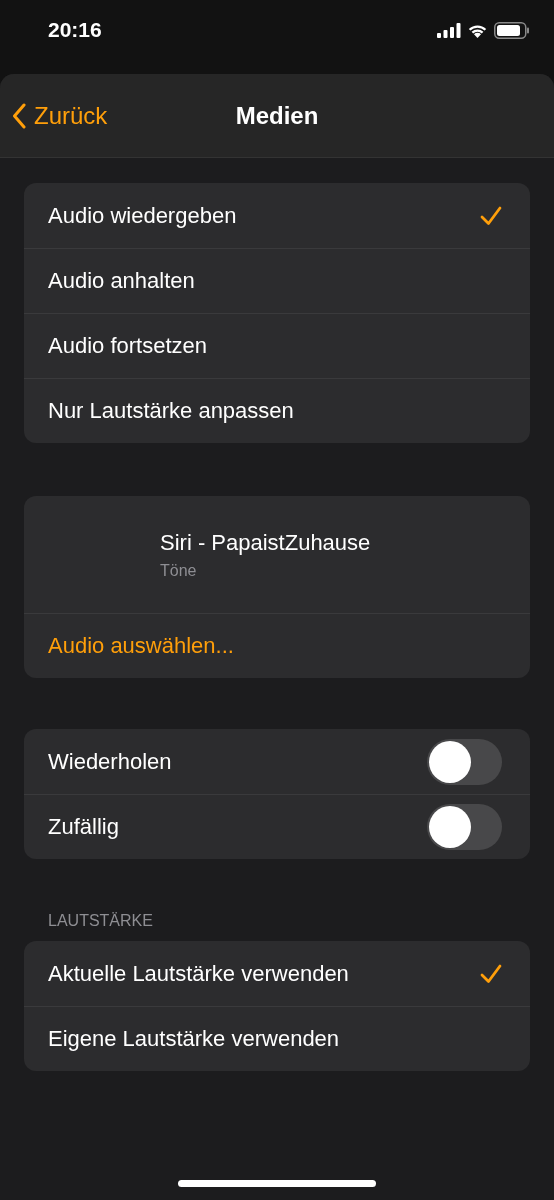 The image size is (554, 1200). Describe the element at coordinates (277, 280) in the screenshot. I see `action-option: Audio anhalten` at that location.